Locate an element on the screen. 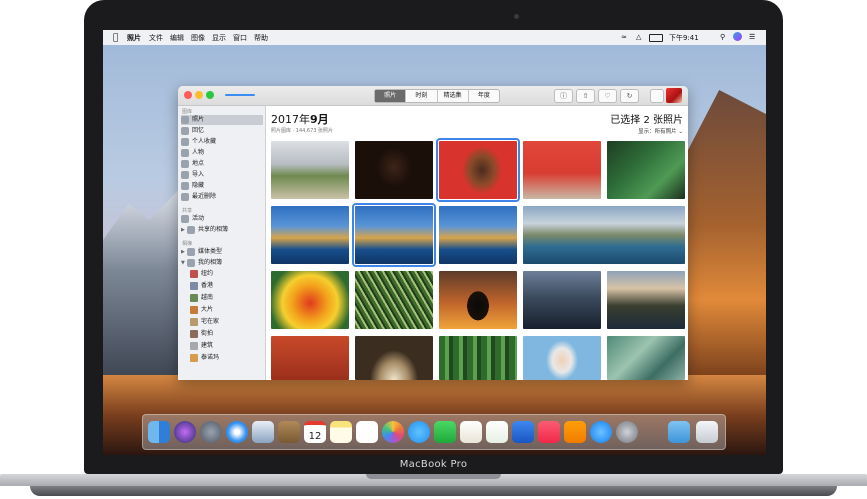 The width and height of the screenshot is (867, 499). thumbnail-size-slider is located at coordinates (241, 95).